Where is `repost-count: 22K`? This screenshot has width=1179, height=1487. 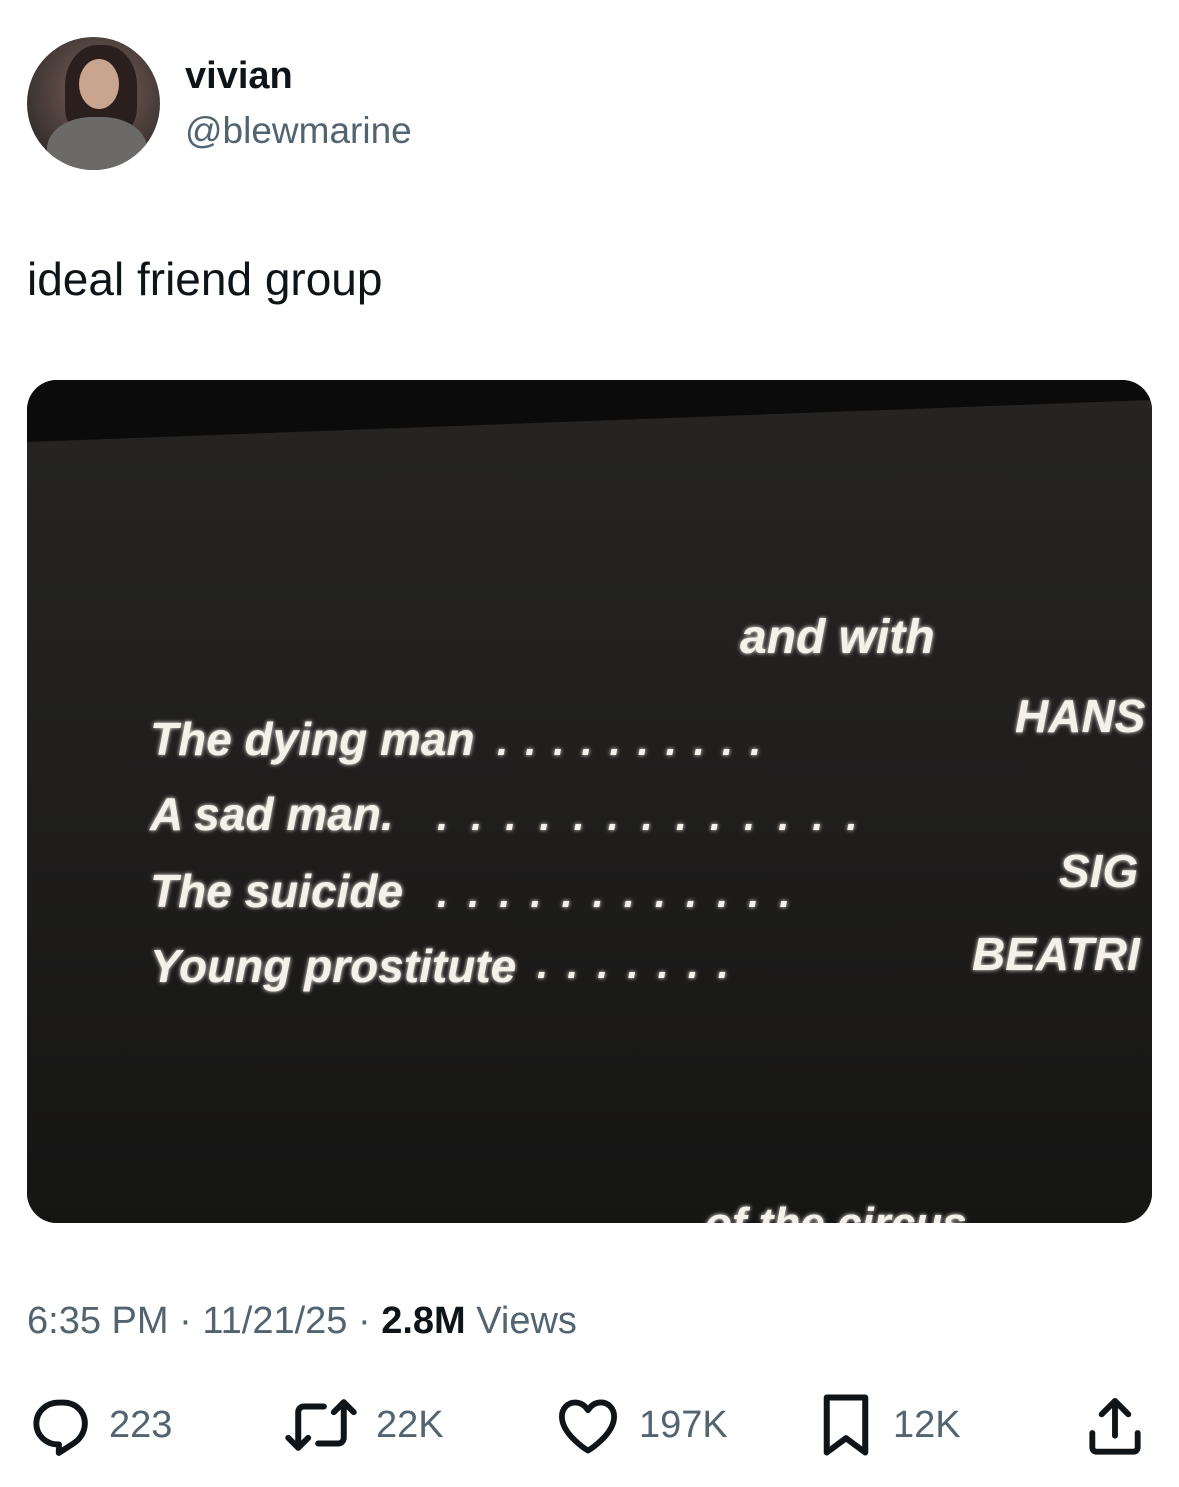
repost-count: 22K is located at coordinates (410, 1424).